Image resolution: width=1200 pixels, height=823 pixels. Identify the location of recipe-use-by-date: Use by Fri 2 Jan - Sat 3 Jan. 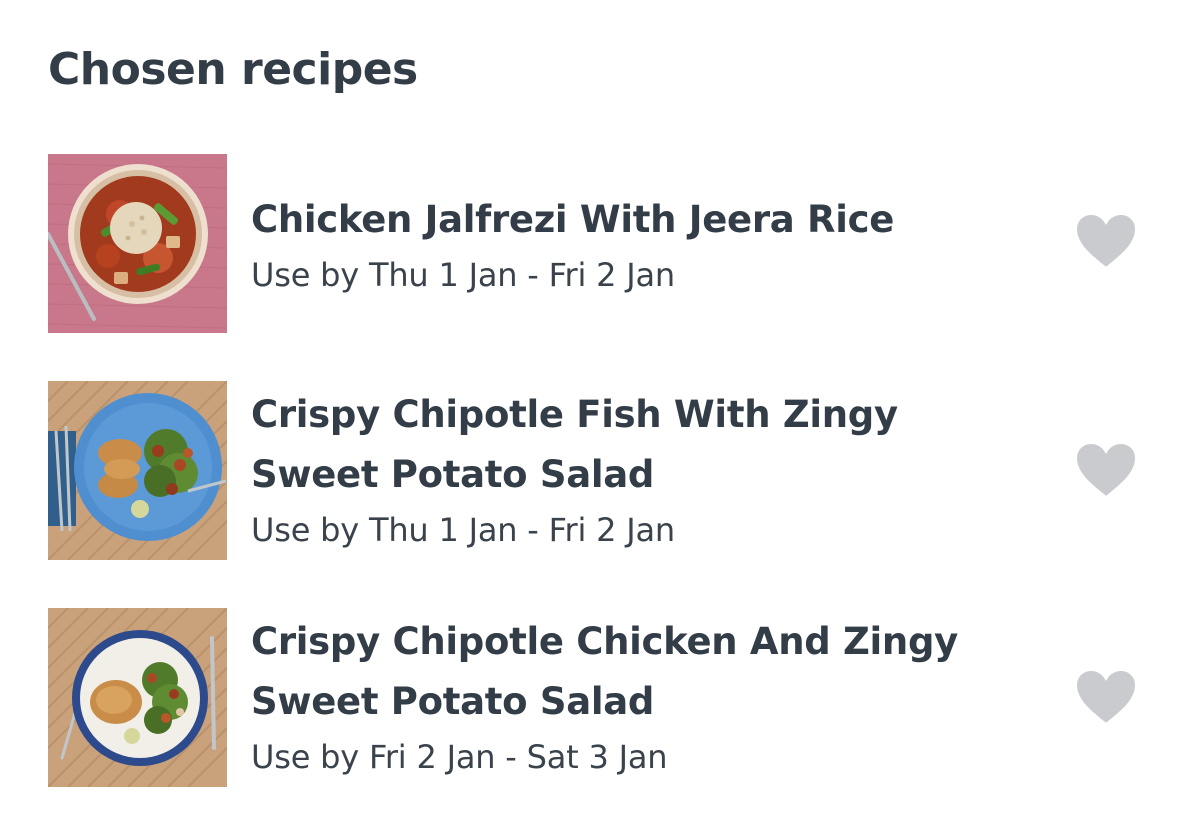
(459, 757).